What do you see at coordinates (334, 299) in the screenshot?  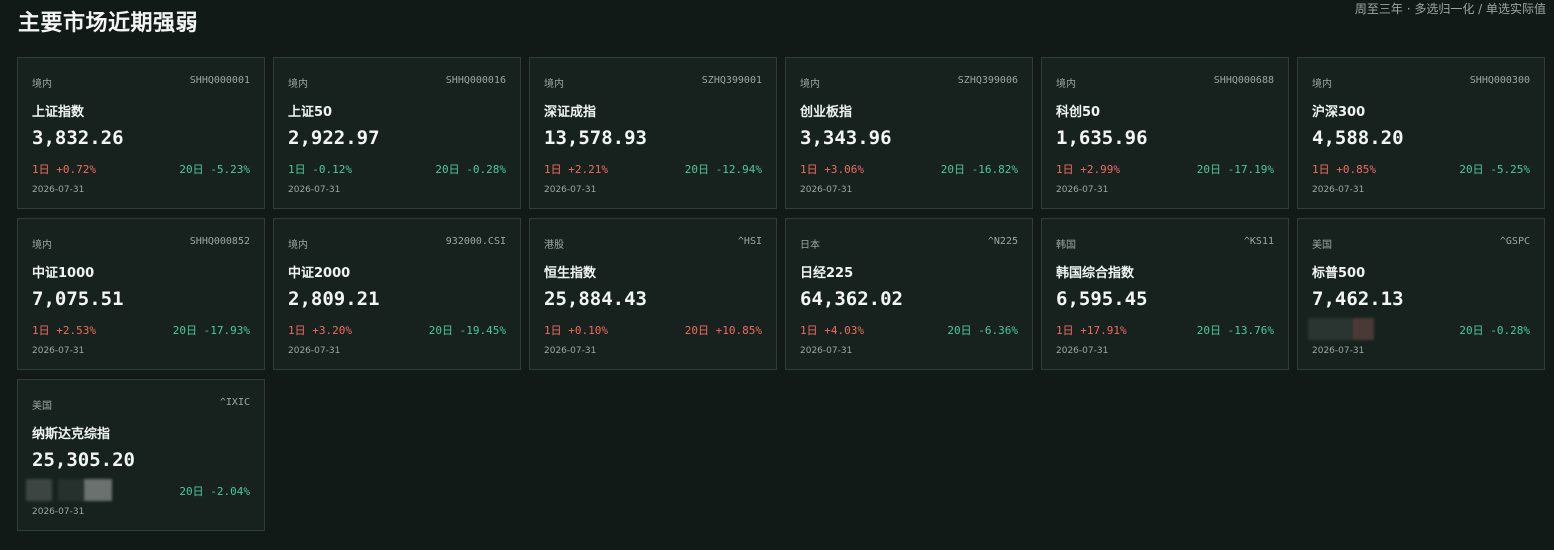 I see `market-price: 2,809.21` at bounding box center [334, 299].